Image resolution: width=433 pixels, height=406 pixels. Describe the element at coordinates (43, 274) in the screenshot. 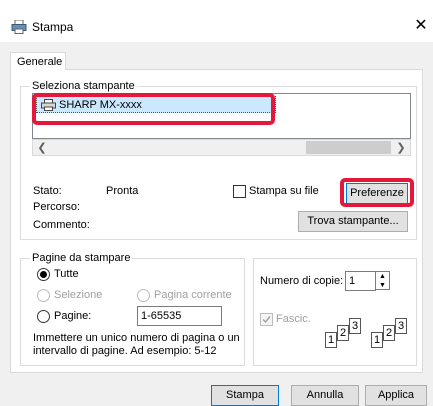

I see `all-pages-radio` at that location.